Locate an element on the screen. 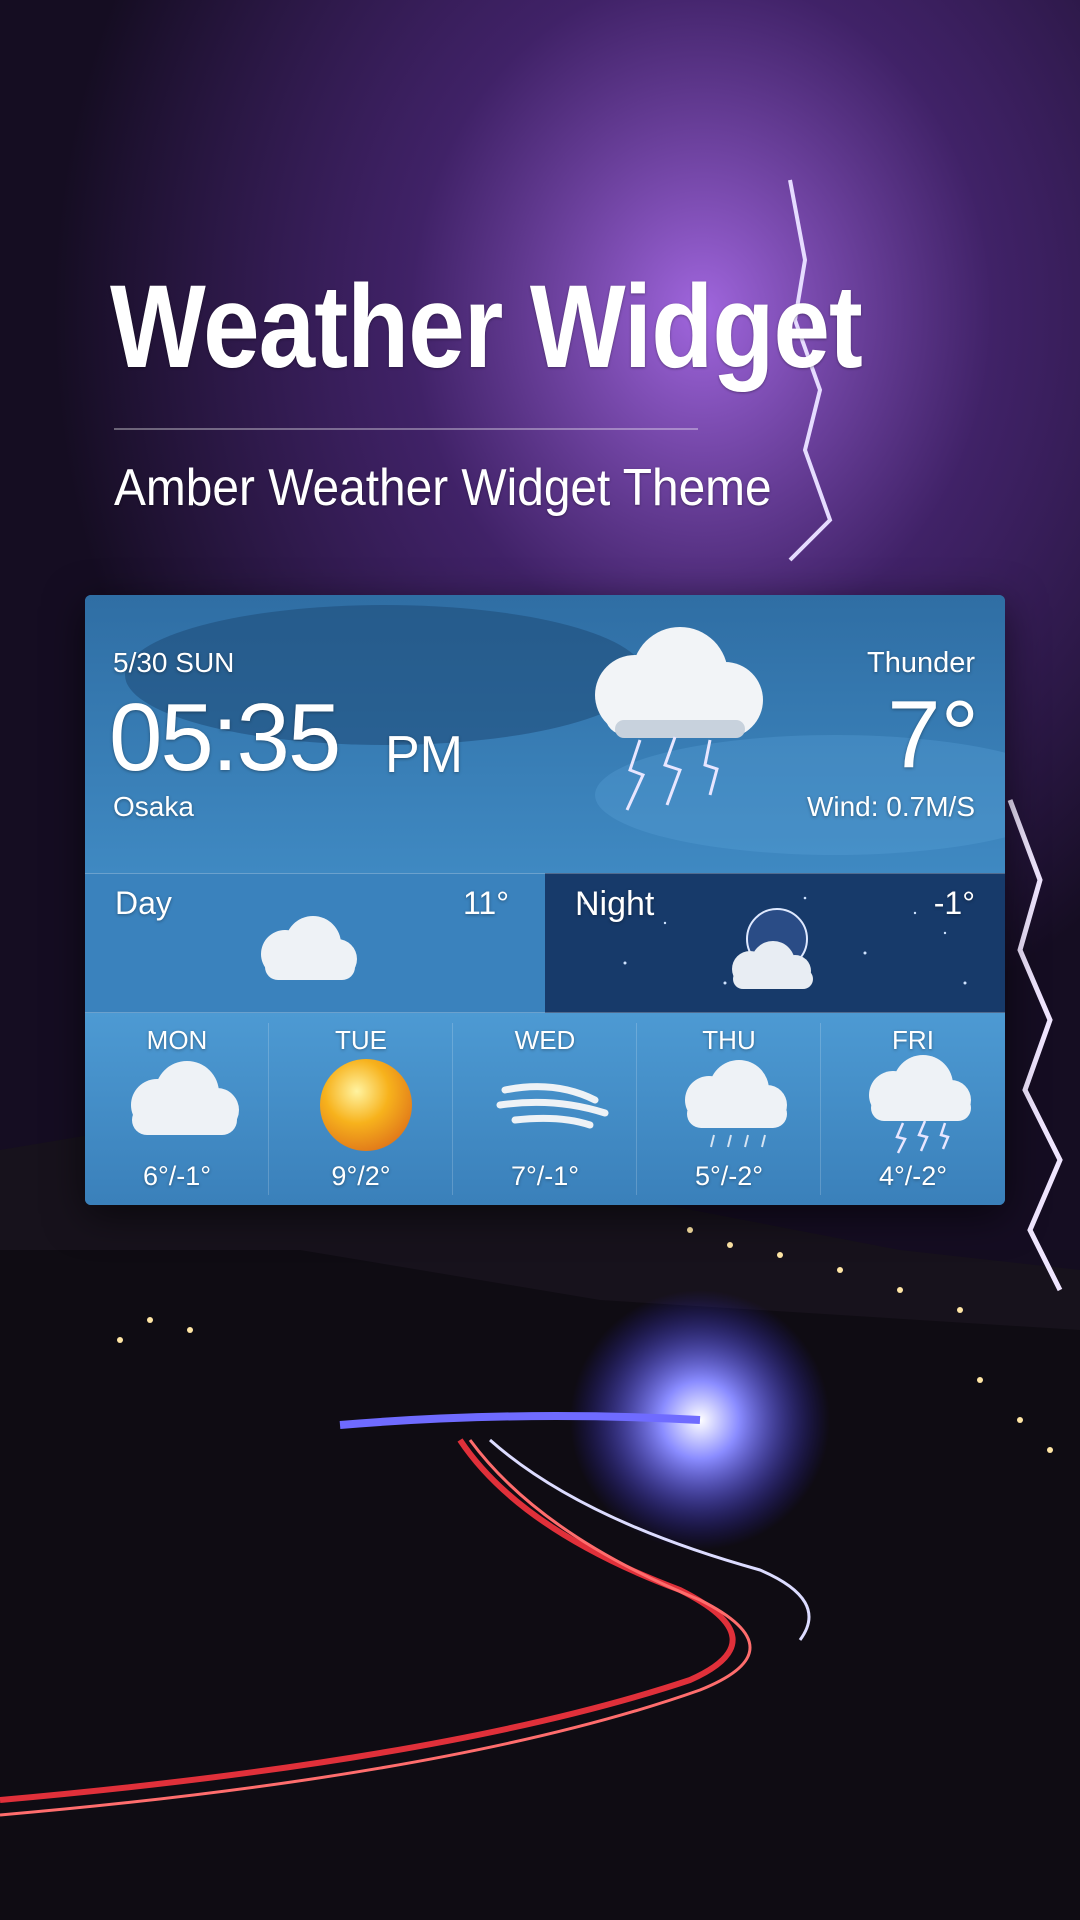  forecast-day-name: MON is located at coordinates (177, 1040).